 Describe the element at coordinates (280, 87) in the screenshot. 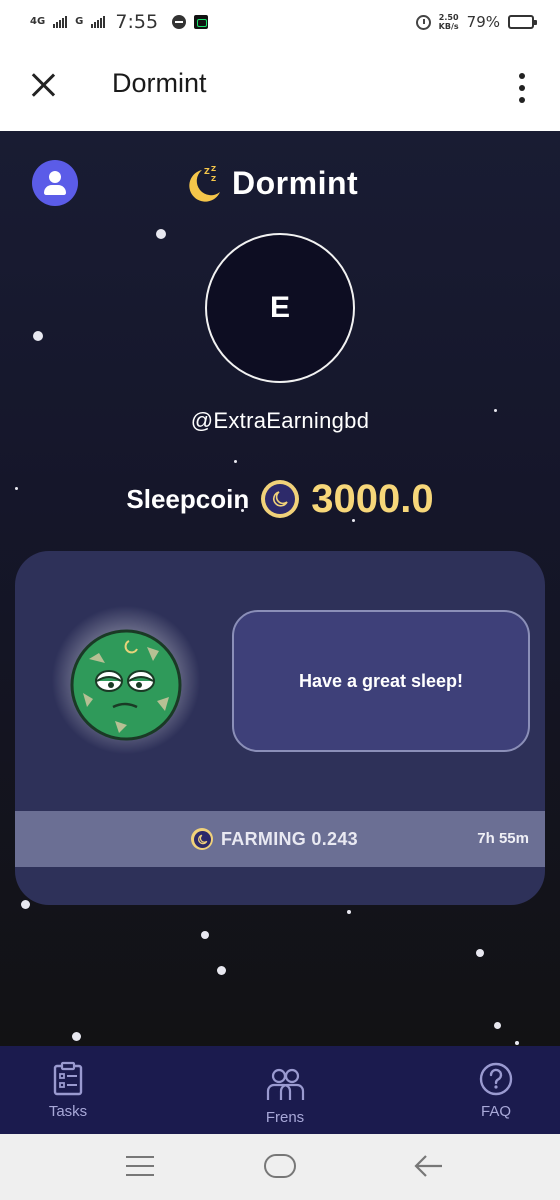

I see `app-bar: Dormint` at that location.